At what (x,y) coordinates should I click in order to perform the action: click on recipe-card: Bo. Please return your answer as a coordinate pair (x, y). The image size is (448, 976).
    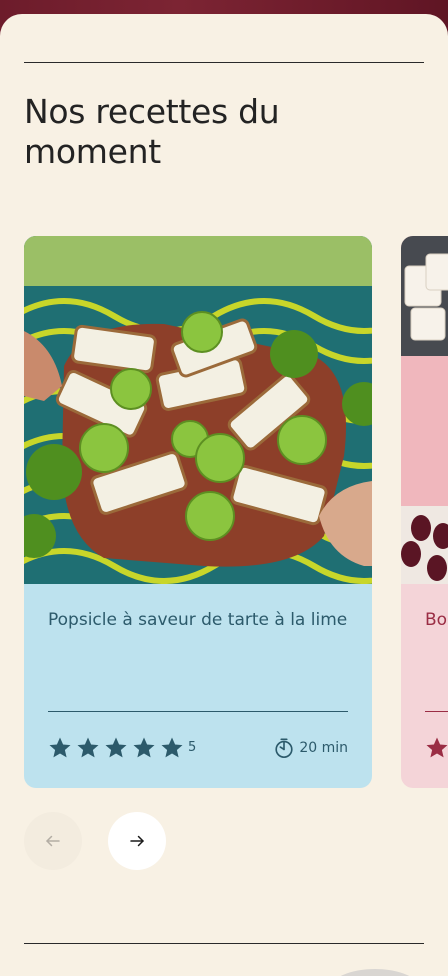
    Looking at the image, I should click on (424, 512).